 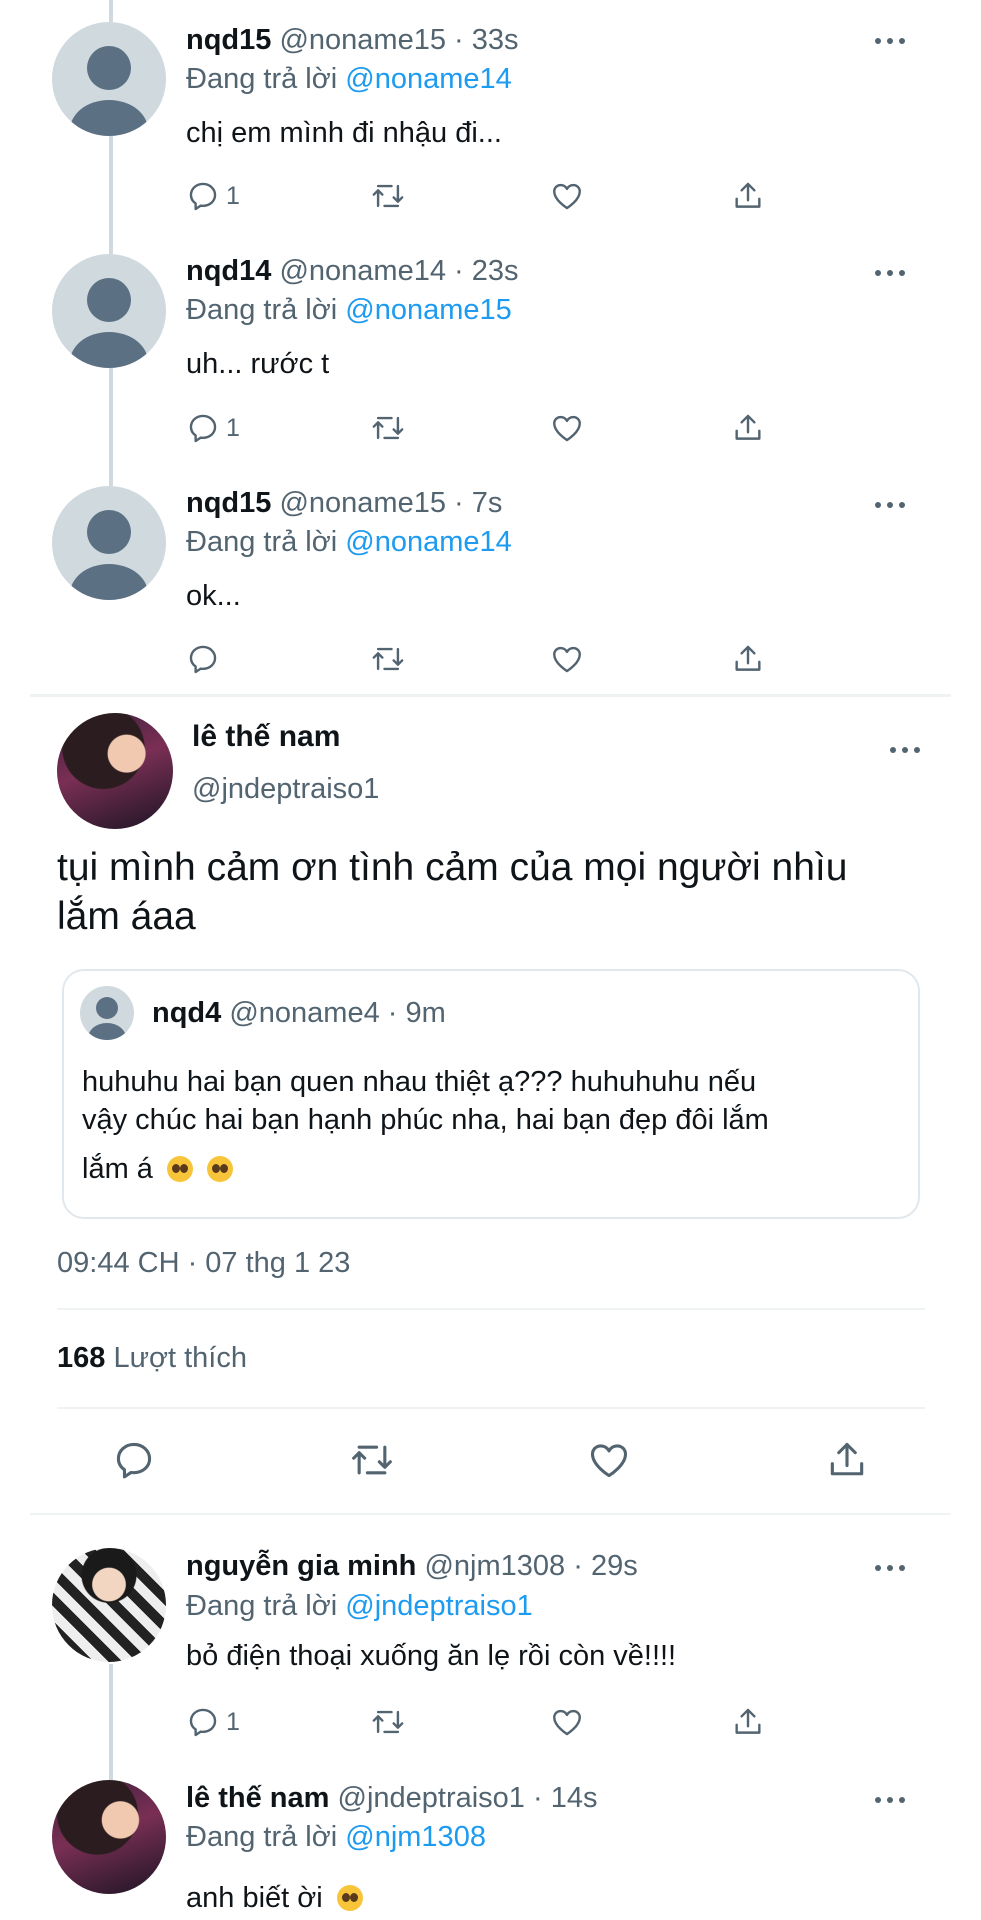 What do you see at coordinates (438, 1606) in the screenshot?
I see `mention-link: @jndeptraiso1` at bounding box center [438, 1606].